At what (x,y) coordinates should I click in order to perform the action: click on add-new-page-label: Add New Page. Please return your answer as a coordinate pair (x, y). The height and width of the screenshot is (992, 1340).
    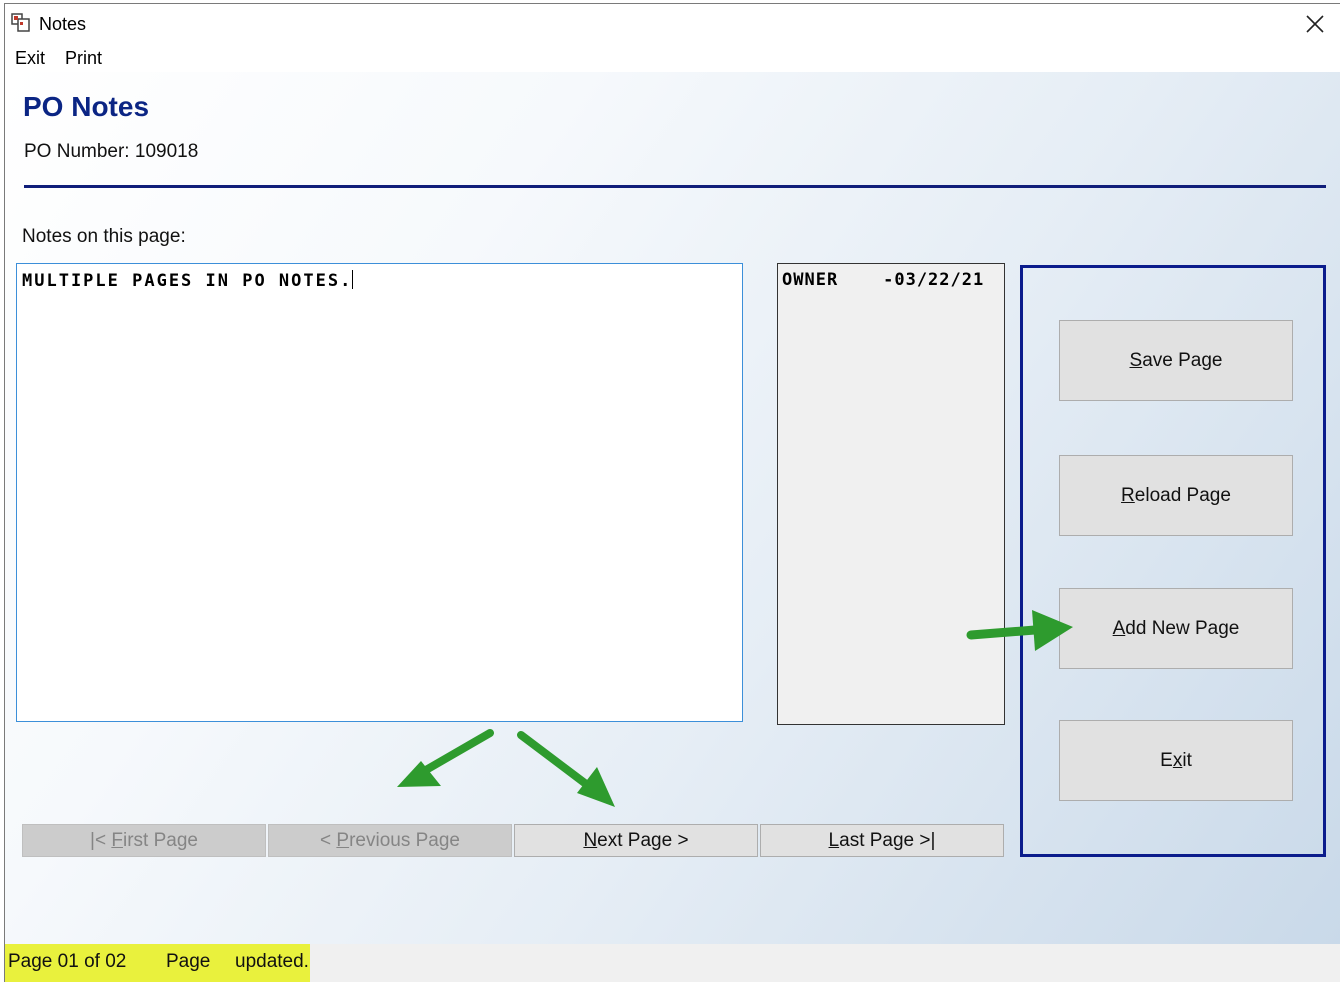
    Looking at the image, I should click on (1176, 628).